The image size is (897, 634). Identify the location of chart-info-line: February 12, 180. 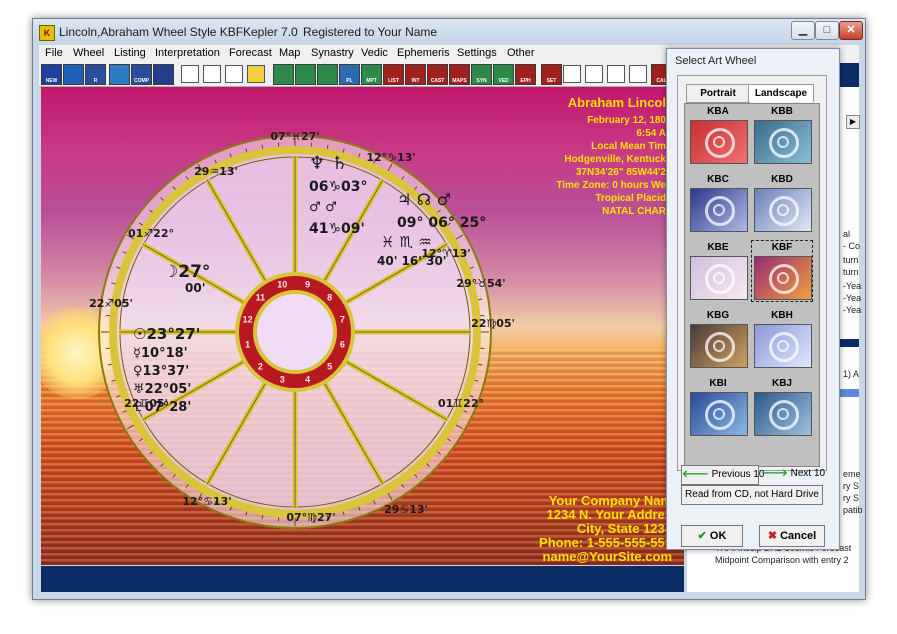
(626, 120).